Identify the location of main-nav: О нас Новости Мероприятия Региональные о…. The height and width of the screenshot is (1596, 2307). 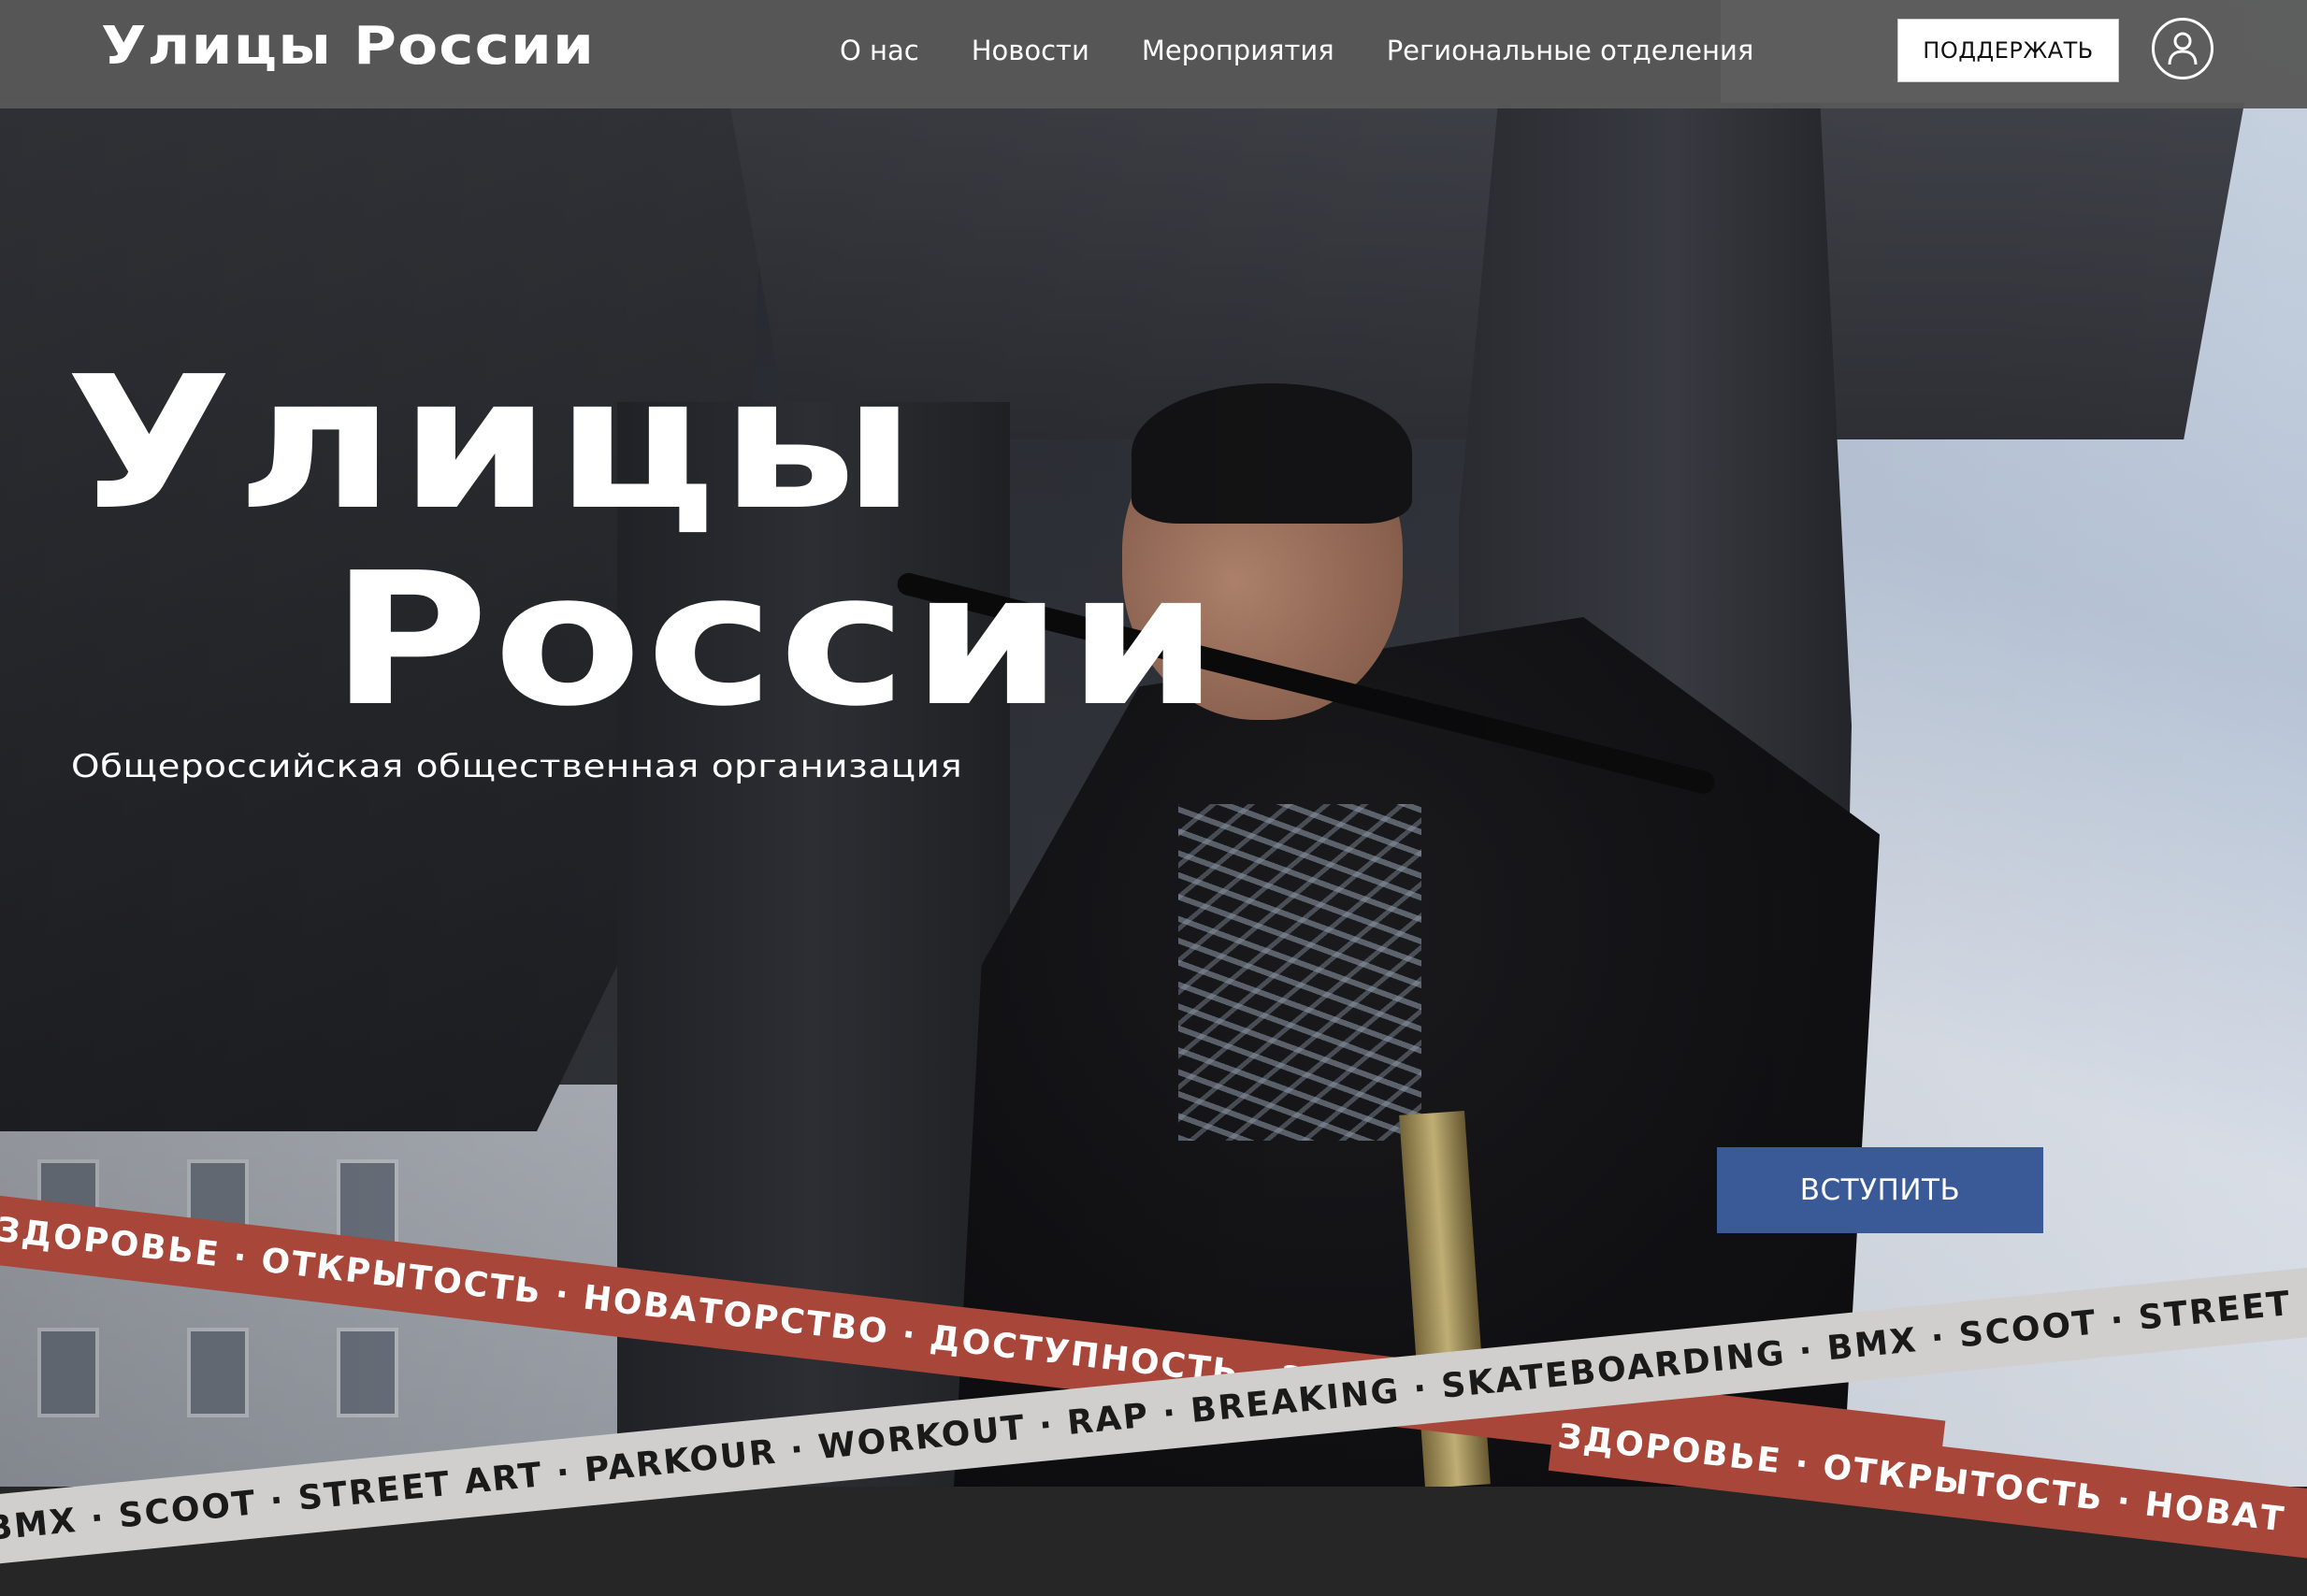
(1323, 50).